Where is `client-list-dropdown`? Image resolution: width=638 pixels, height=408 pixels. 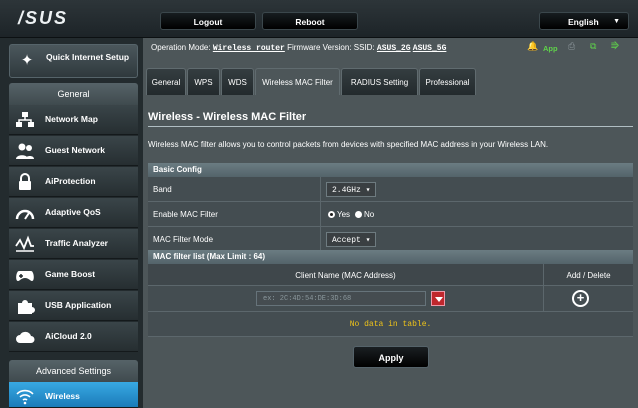
client-list-dropdown is located at coordinates (438, 298).